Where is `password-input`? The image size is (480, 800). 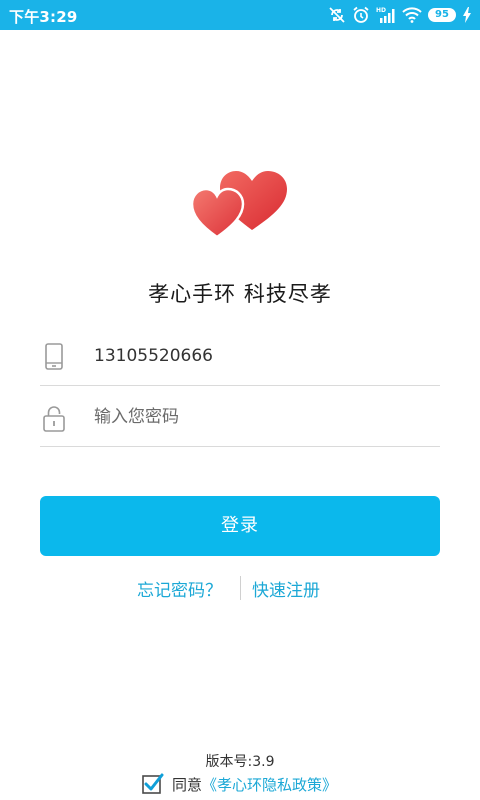 password-input is located at coordinates (259, 417).